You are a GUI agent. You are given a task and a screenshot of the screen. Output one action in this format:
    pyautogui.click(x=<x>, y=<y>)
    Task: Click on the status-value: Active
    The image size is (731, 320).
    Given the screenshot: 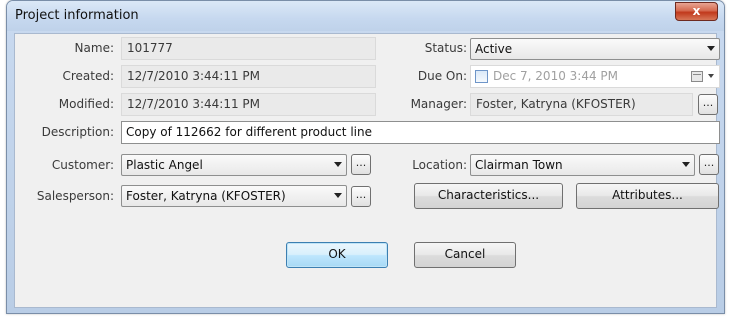 What is the action you would take?
    pyautogui.click(x=494, y=49)
    